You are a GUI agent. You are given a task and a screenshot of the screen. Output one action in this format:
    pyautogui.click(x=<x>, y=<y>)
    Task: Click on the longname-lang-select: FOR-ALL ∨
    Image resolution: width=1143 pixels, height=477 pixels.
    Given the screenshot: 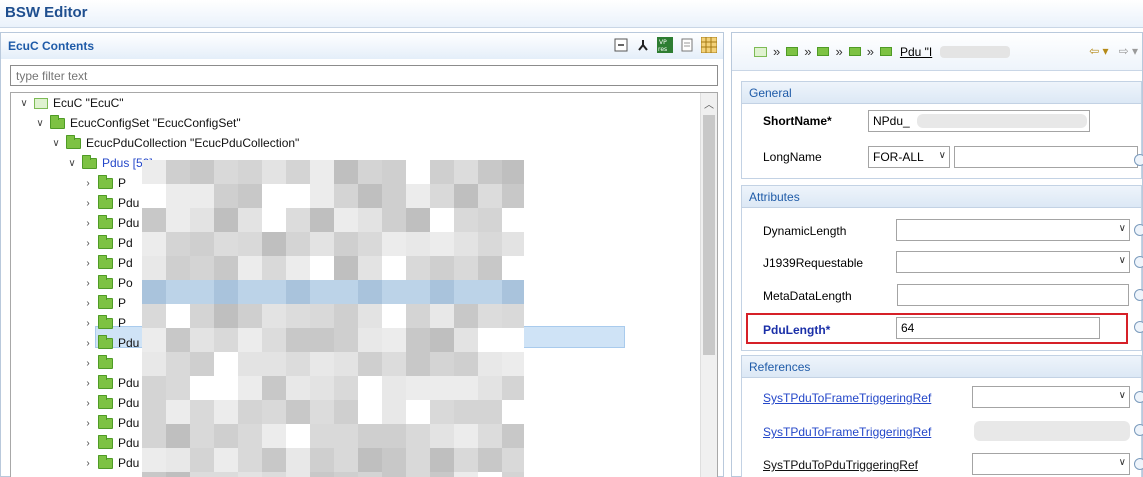 What is the action you would take?
    pyautogui.click(x=909, y=157)
    